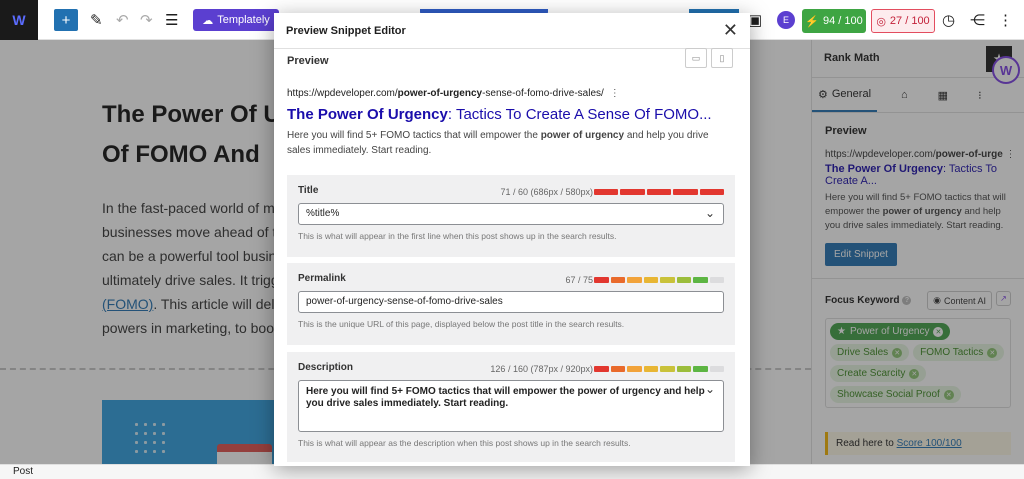 This screenshot has height=479, width=1024. I want to click on readability-score-badge: ◎ 27 / 100, so click(903, 21).